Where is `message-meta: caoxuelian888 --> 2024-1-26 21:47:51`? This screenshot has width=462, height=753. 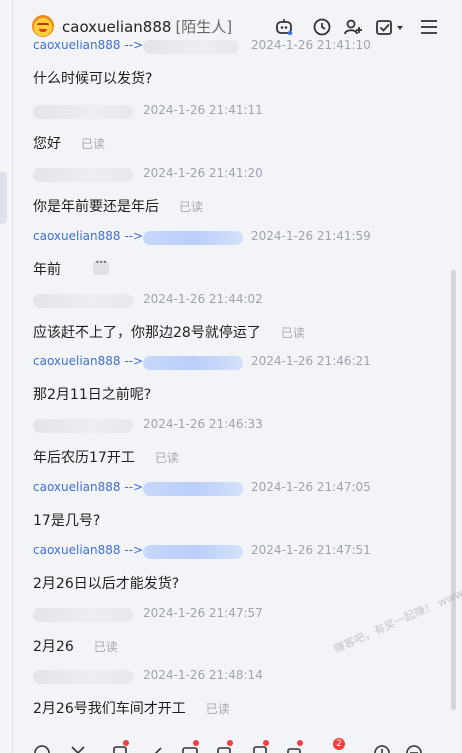
message-meta: caoxuelian888 --> 2024-1-26 21:47:51 is located at coordinates (238, 552).